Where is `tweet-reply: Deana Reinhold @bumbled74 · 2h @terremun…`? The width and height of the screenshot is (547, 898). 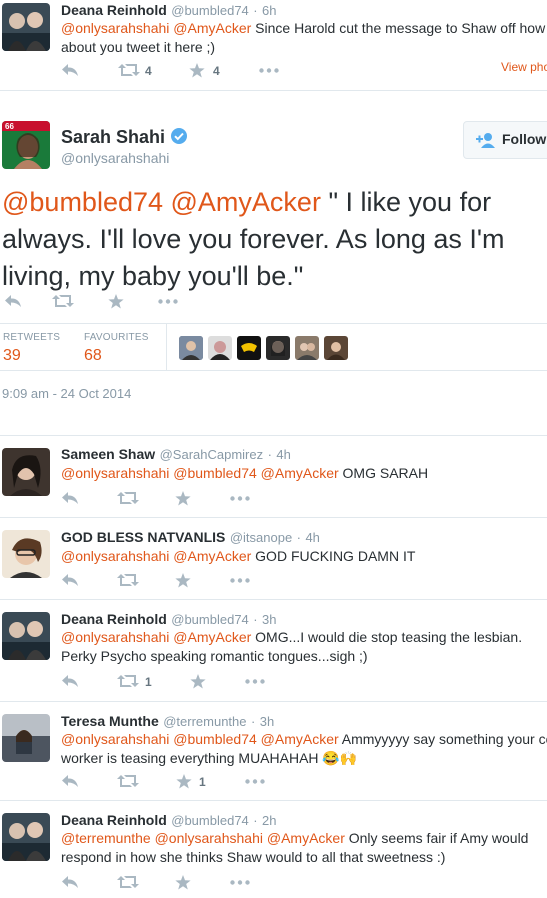 tweet-reply: Deana Reinhold @bumbled74 · 2h @terremun… is located at coordinates (273, 849).